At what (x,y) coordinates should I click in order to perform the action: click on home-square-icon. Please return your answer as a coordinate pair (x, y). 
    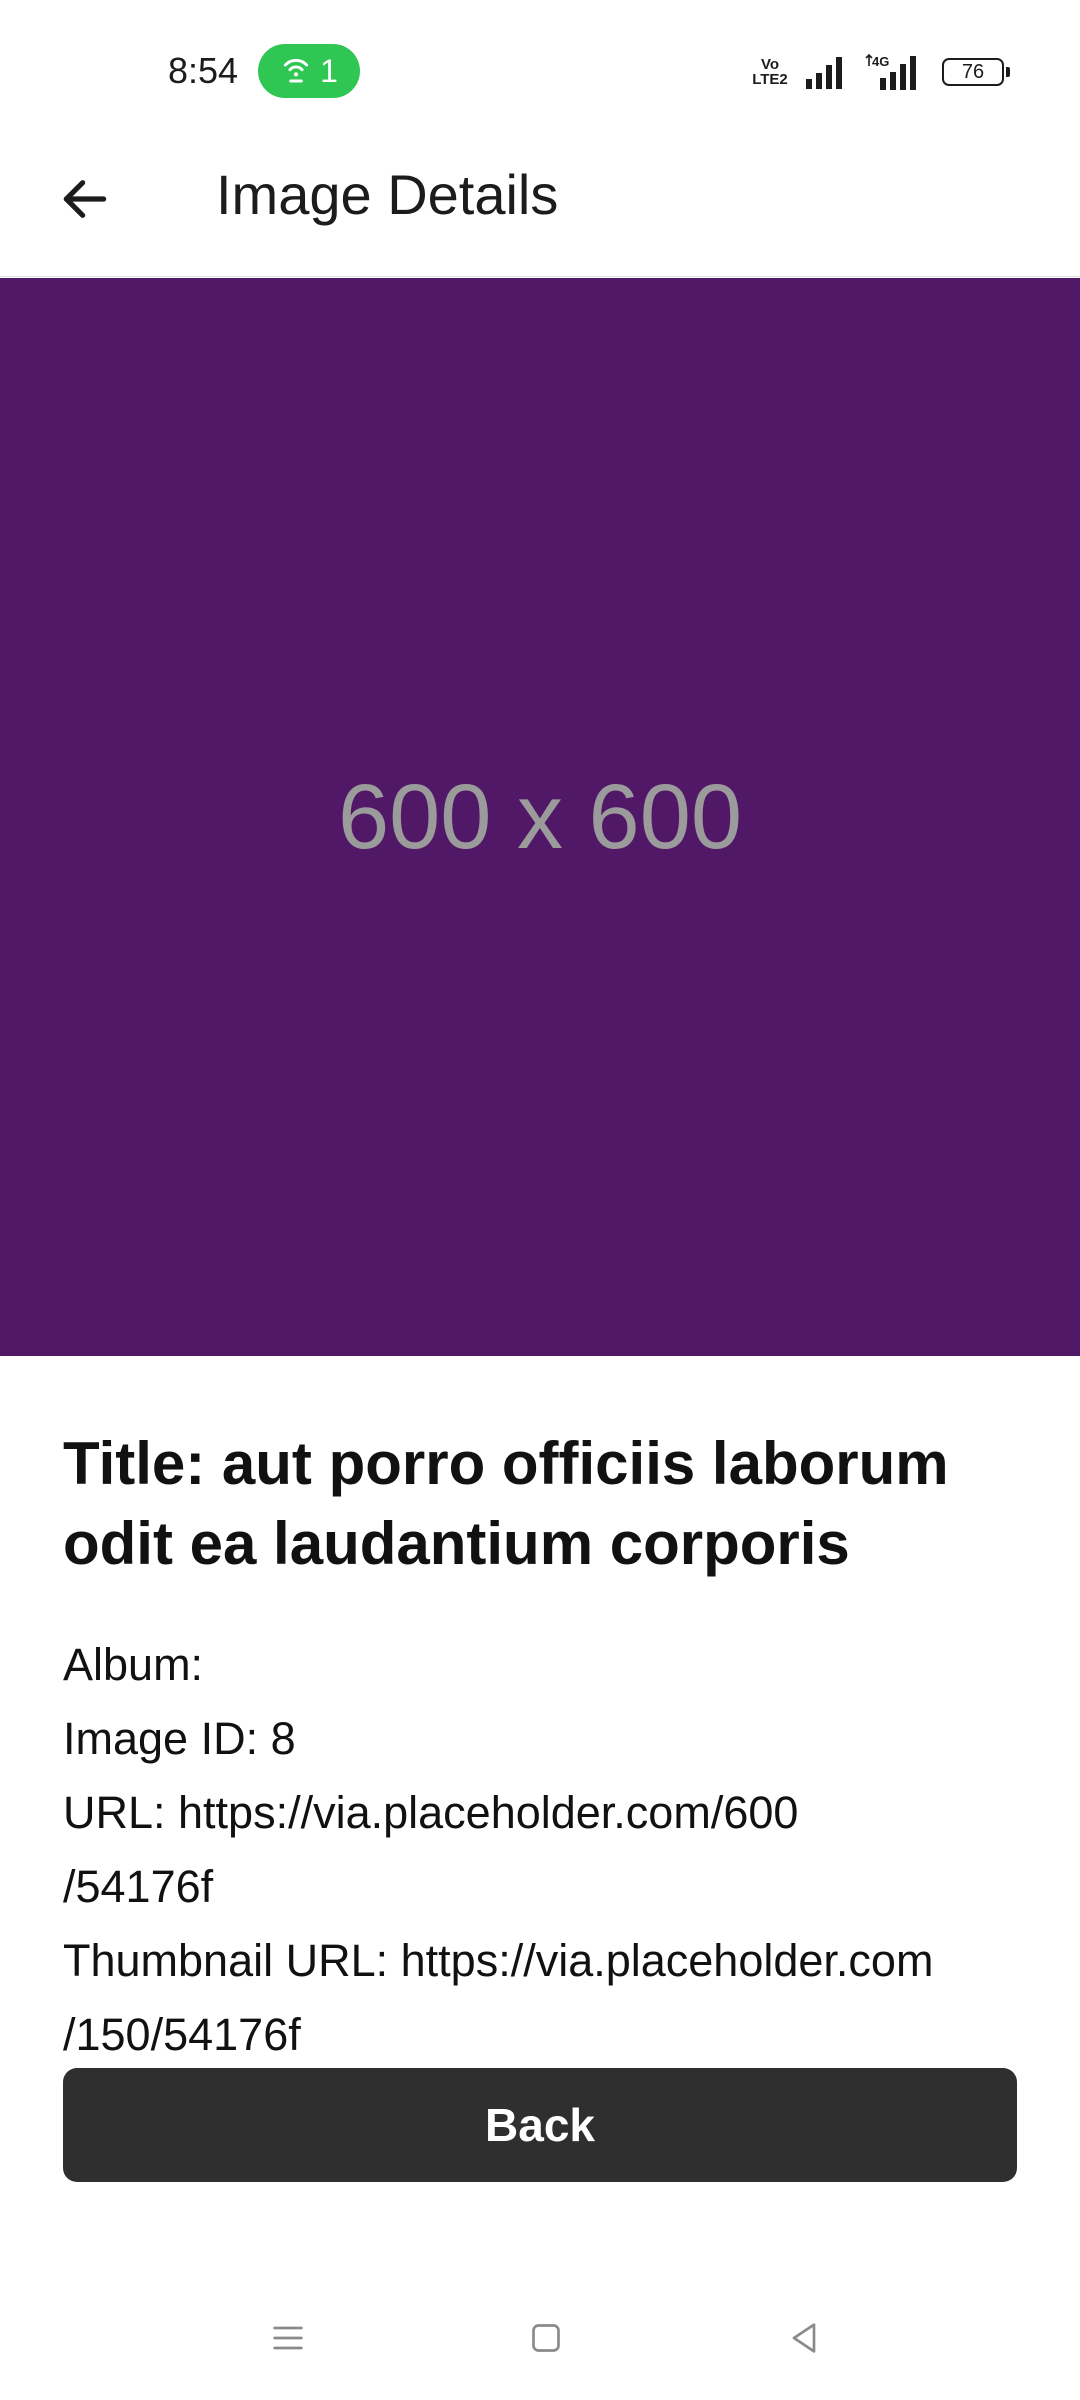
    Looking at the image, I should click on (546, 2340).